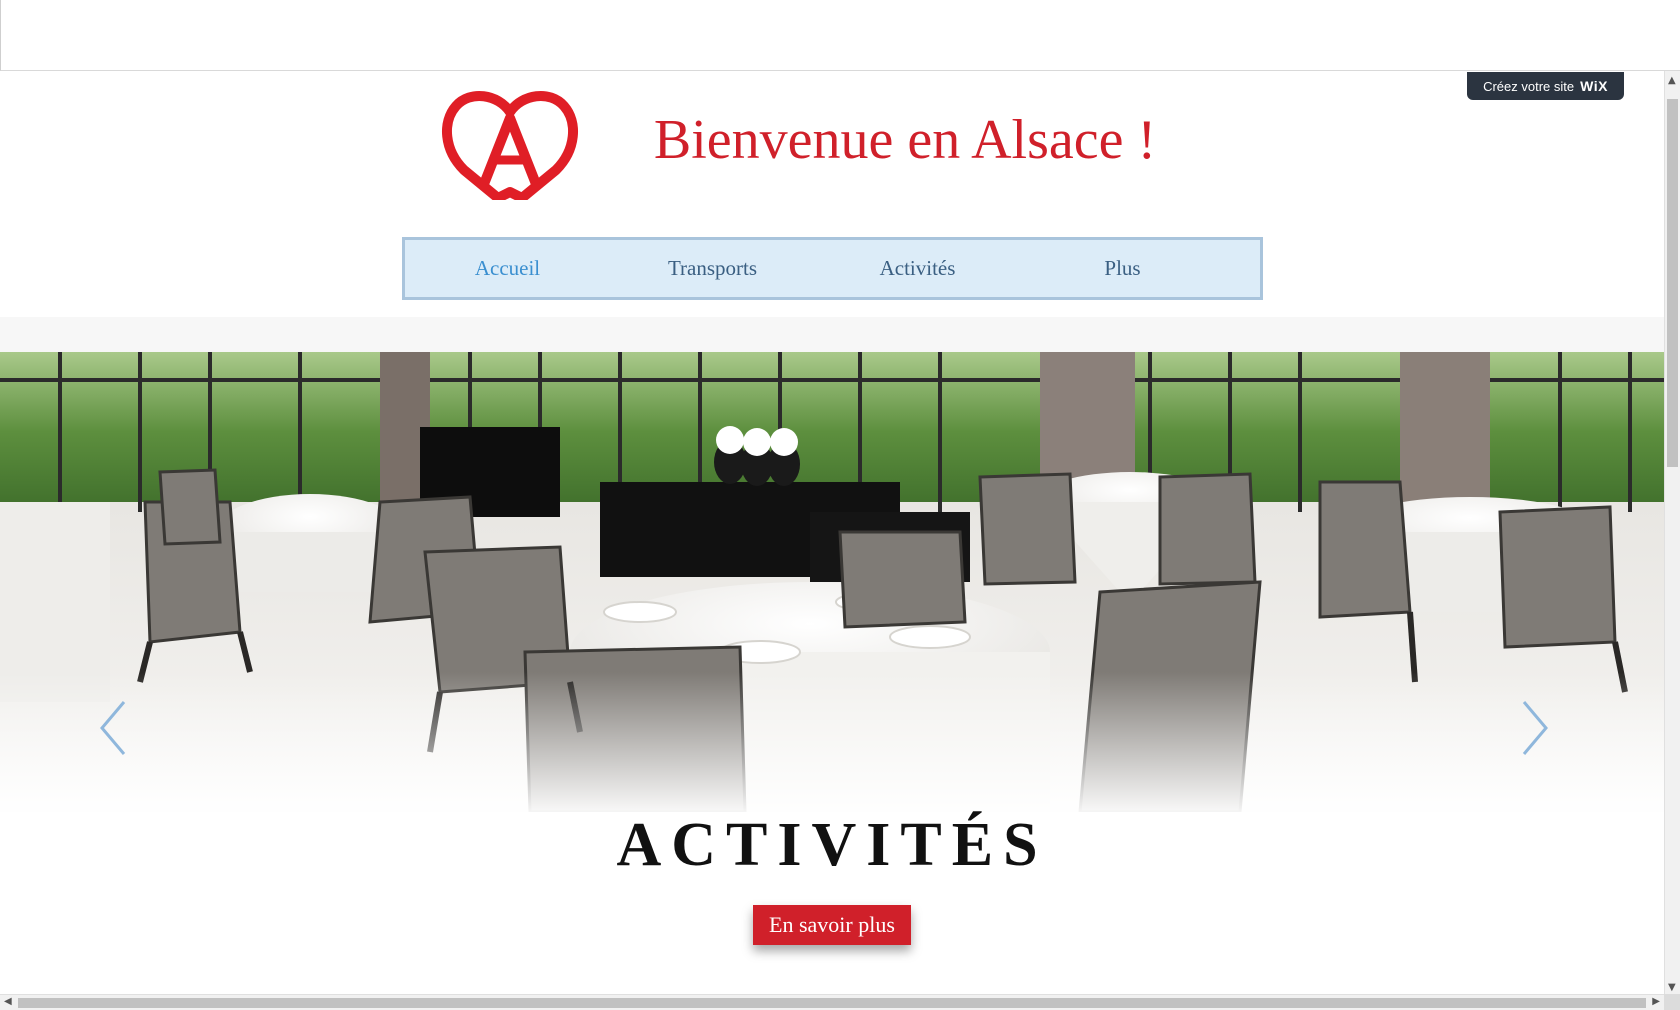 The width and height of the screenshot is (1680, 1010). Describe the element at coordinates (8, 1001) in the screenshot. I see `scroll-left-icon: ◀` at that location.